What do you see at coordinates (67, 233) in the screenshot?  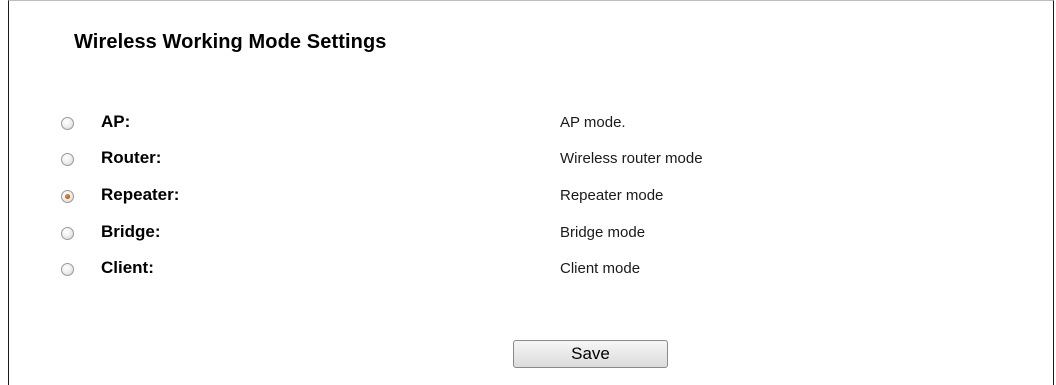 I see `radio-bridge` at bounding box center [67, 233].